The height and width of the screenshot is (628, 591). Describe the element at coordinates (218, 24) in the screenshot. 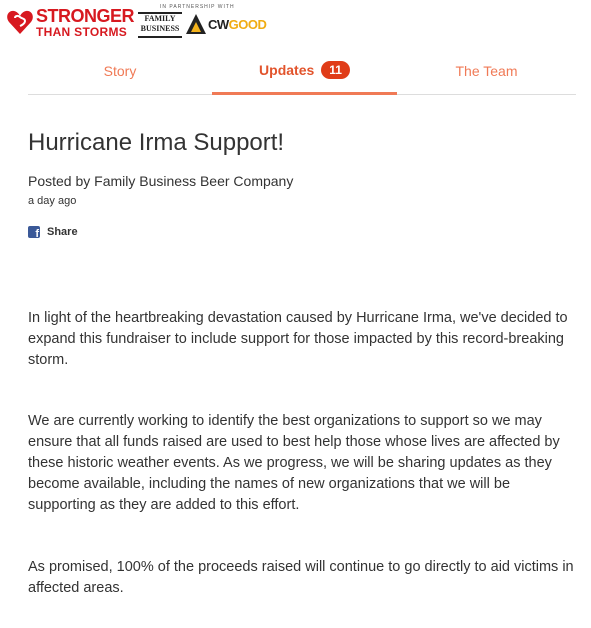

I see `cw-text: CW` at that location.